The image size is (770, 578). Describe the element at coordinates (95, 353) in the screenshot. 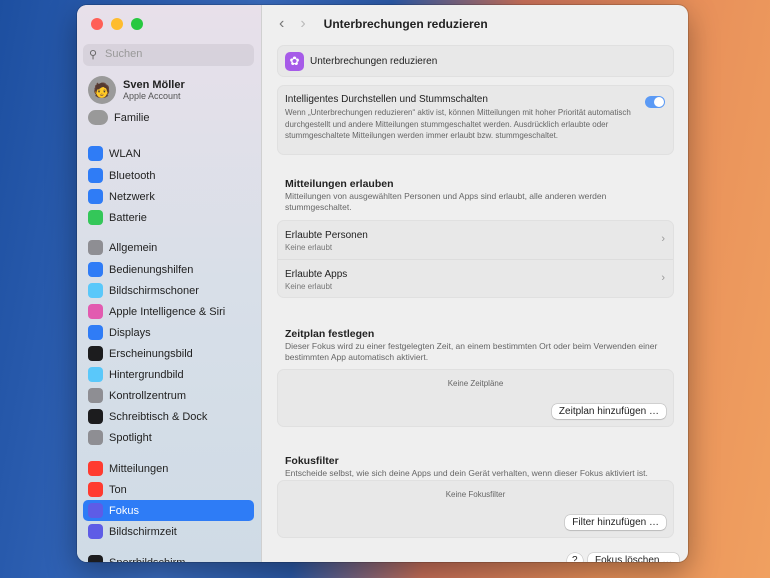

I see `appearance-icon` at that location.